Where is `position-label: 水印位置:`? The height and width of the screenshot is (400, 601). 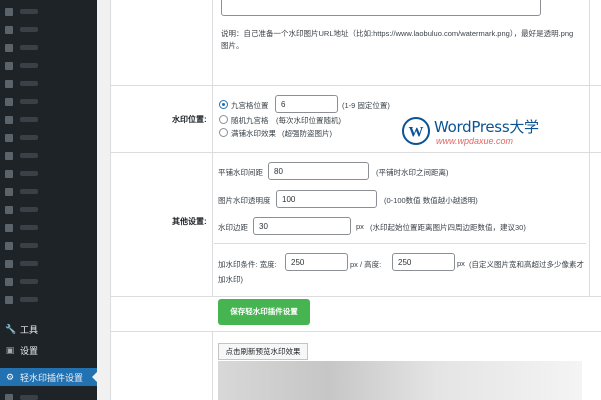
position-label: 水印位置: is located at coordinates (189, 119).